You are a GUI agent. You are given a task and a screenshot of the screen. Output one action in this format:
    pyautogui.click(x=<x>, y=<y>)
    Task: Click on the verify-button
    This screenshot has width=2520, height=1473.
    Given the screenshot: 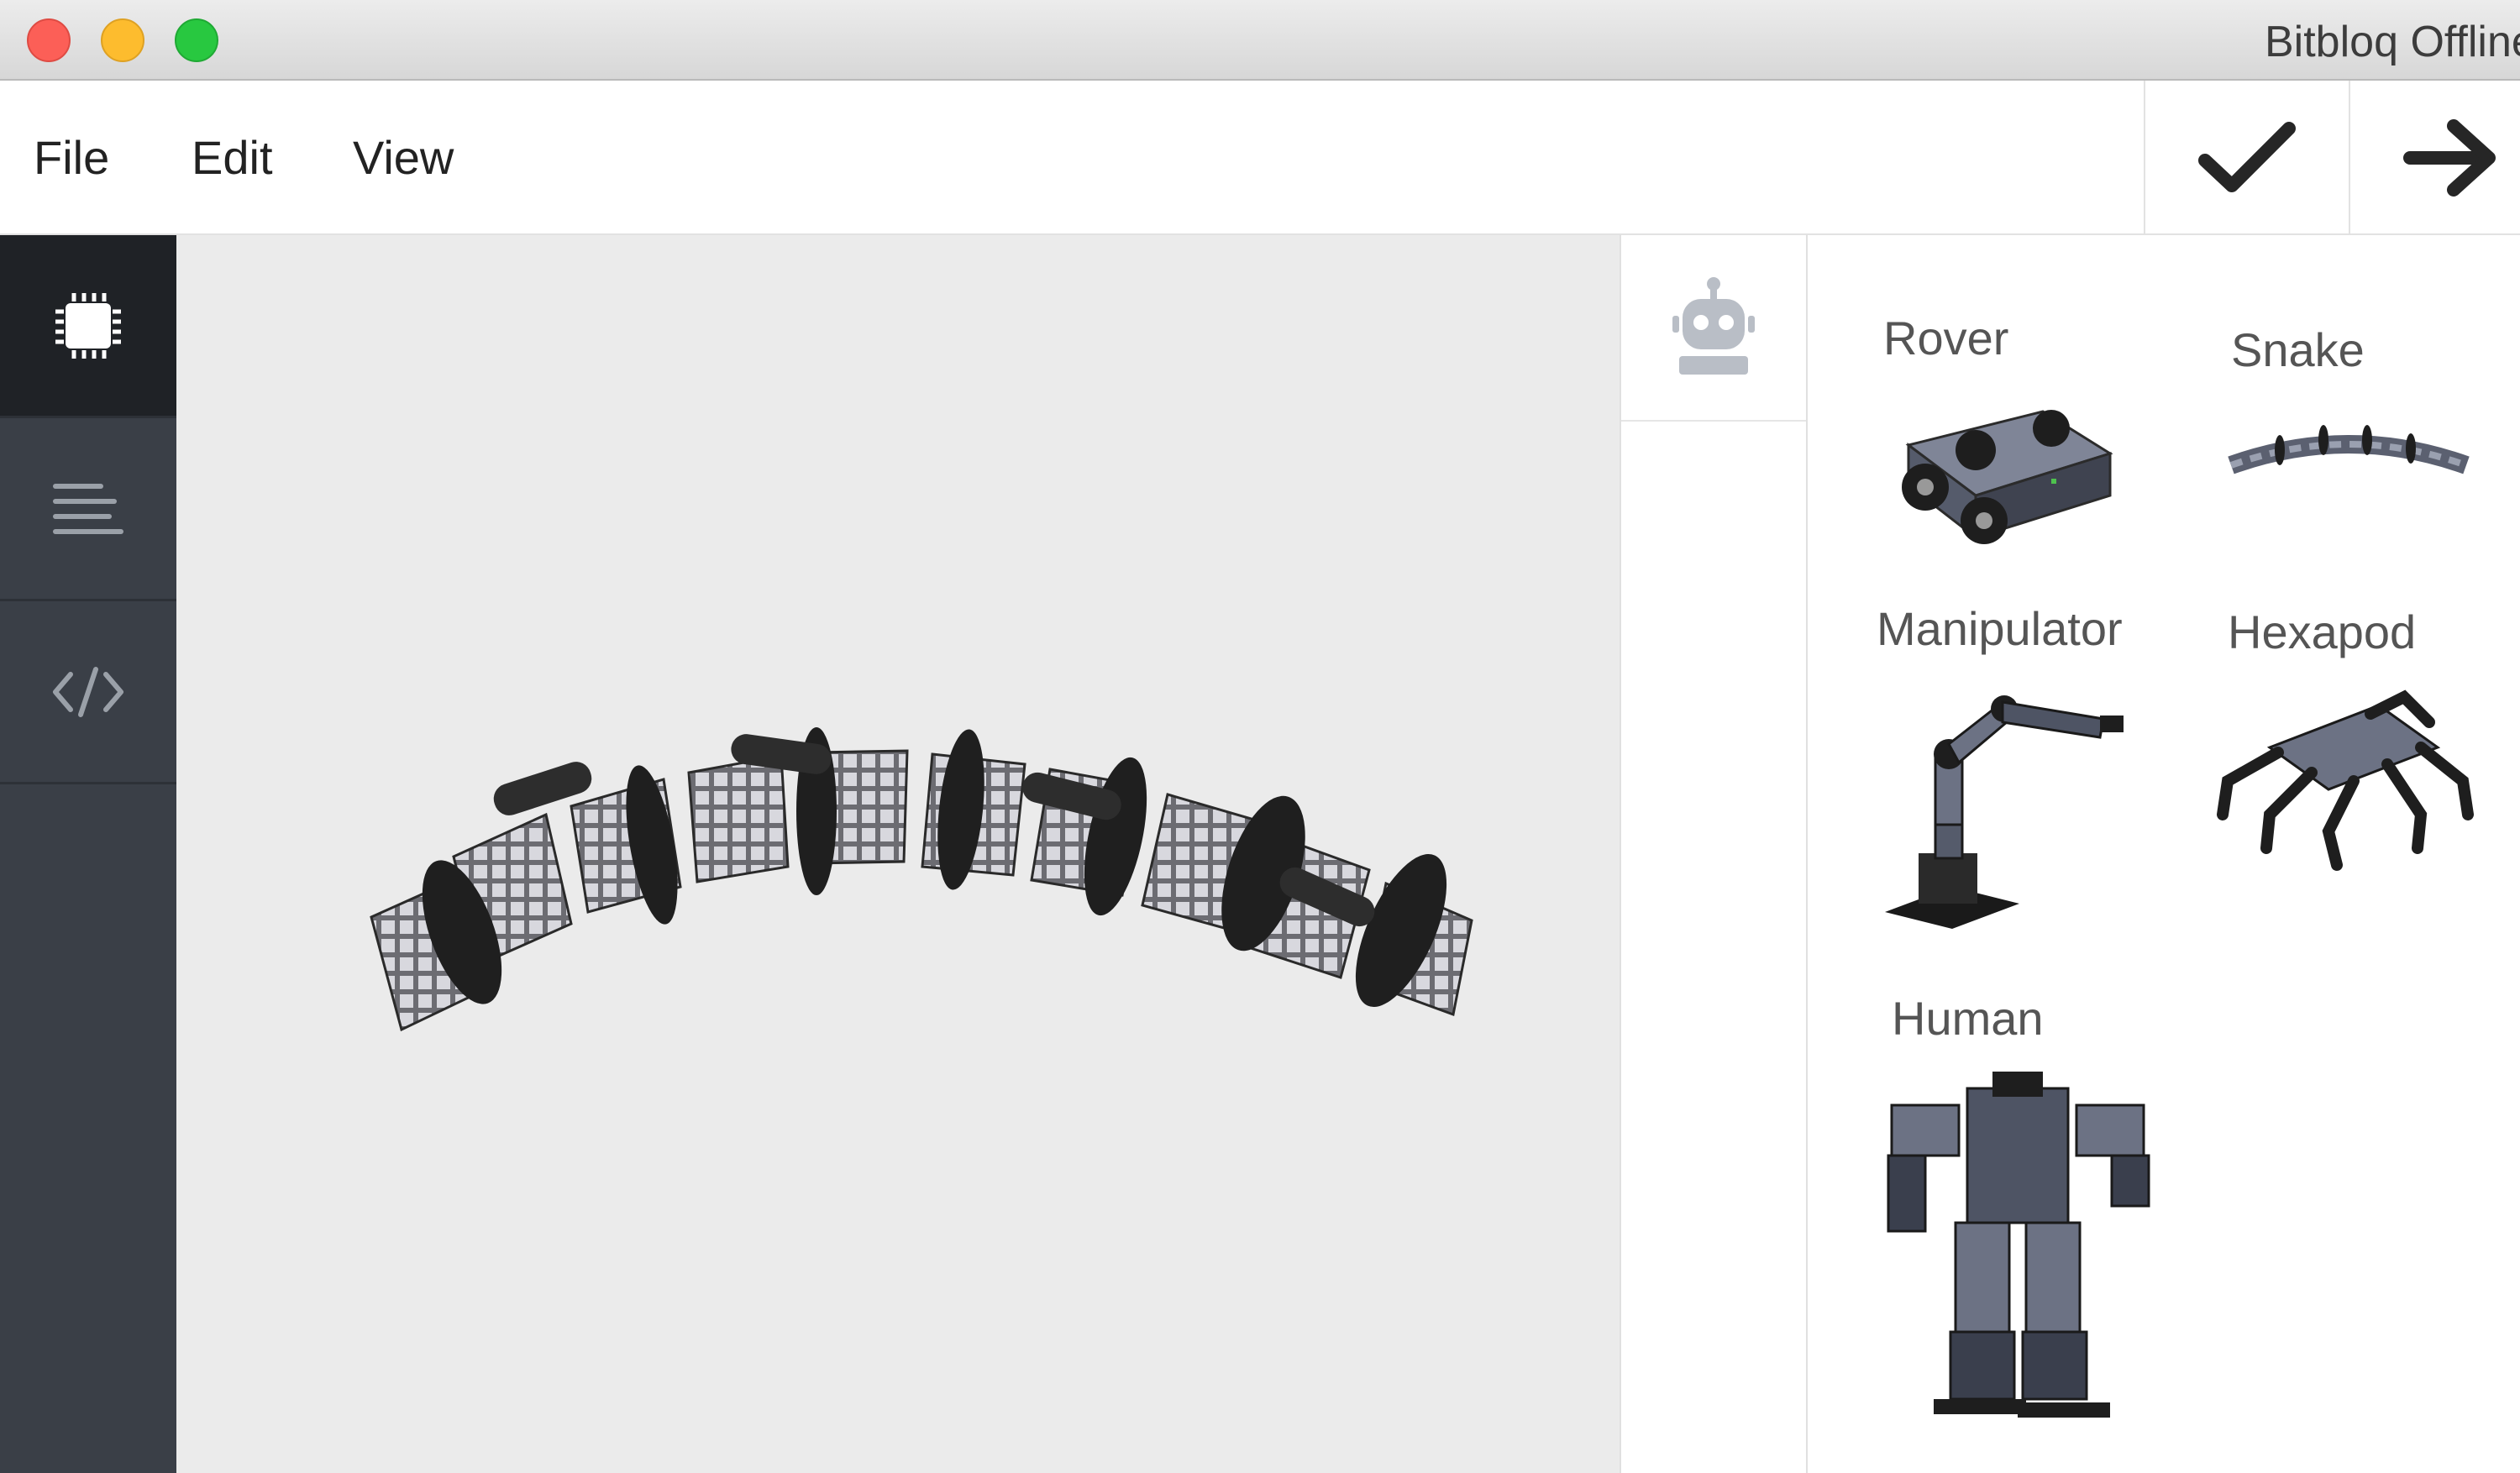 What is the action you would take?
    pyautogui.click(x=2246, y=158)
    